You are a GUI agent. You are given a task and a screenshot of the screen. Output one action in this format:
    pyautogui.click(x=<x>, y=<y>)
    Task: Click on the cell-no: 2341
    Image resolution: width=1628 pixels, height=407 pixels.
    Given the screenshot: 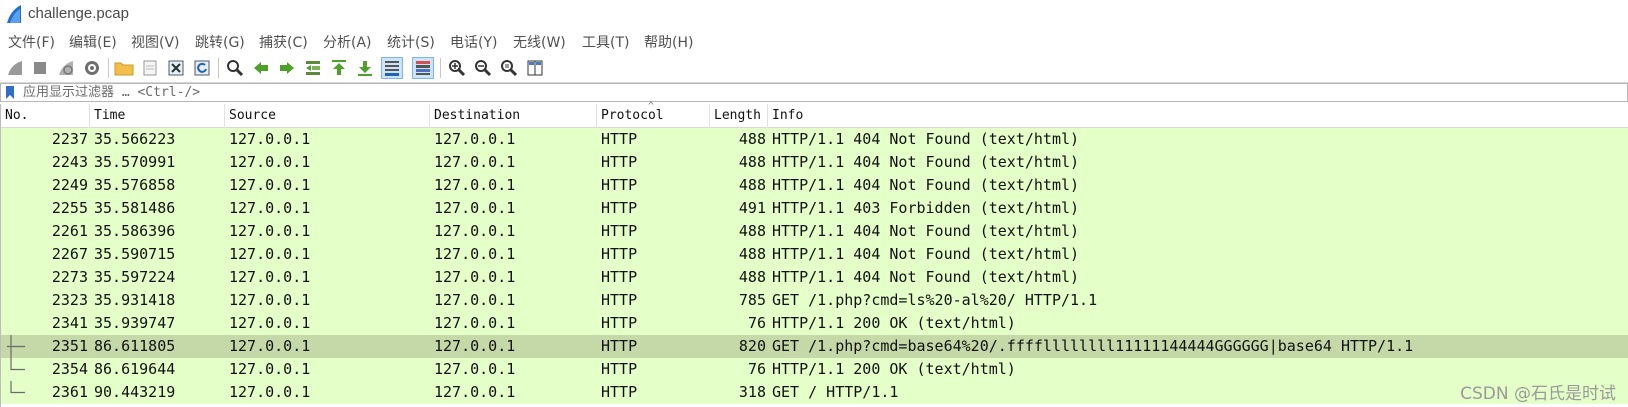 What is the action you would take?
    pyautogui.click(x=69, y=323)
    